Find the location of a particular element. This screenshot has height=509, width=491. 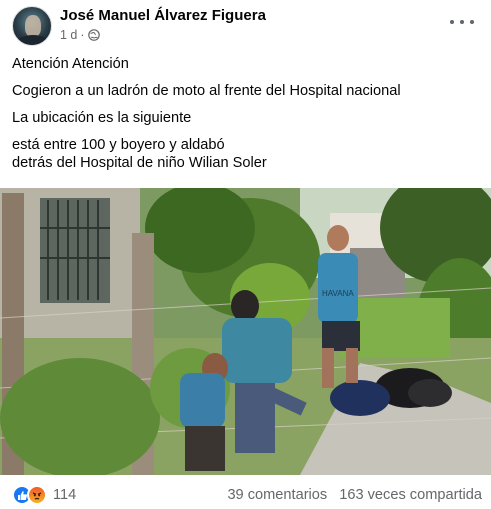

post-footer: 114 39 comentarios 163 veces compartida is located at coordinates (247, 496).